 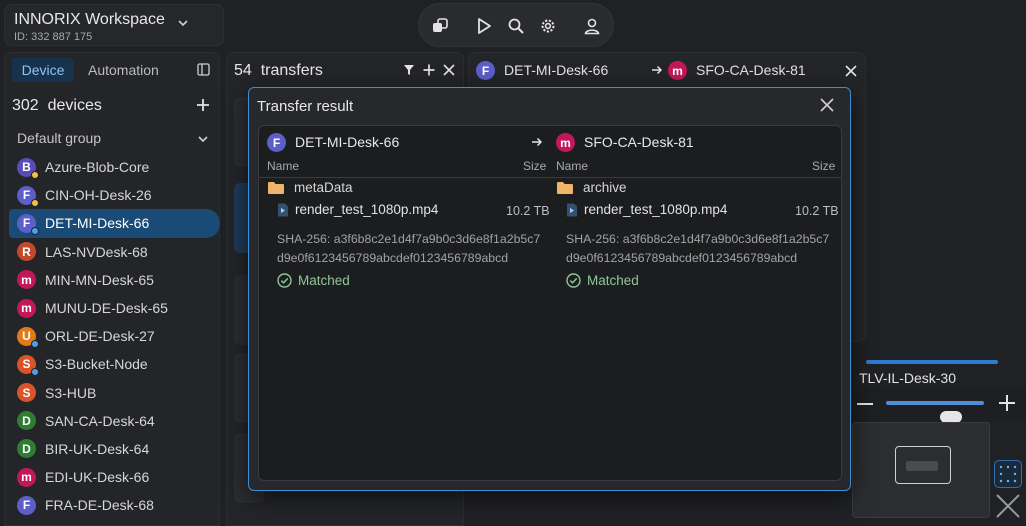 What do you see at coordinates (1008, 474) in the screenshot?
I see `grid-layout-button` at bounding box center [1008, 474].